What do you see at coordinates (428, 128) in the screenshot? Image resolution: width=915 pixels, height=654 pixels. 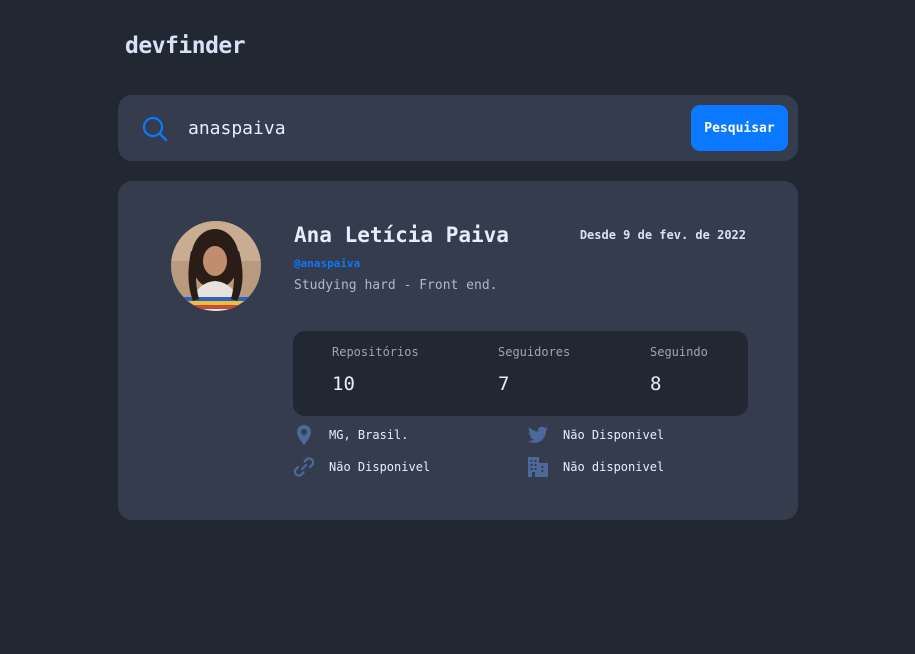 I see `search-input` at bounding box center [428, 128].